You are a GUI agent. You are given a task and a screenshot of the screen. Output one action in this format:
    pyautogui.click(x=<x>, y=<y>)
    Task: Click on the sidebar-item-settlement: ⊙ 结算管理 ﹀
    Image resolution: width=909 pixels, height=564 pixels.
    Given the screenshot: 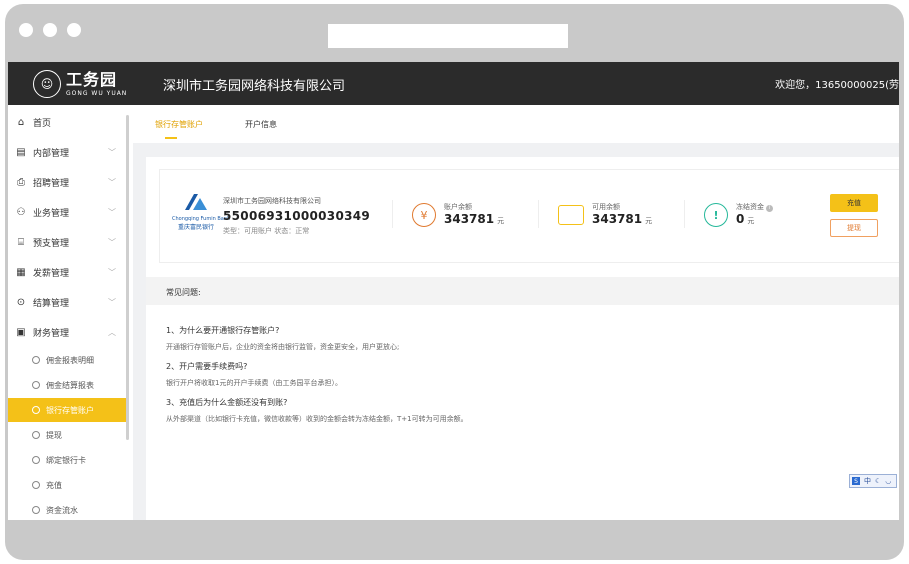 What is the action you would take?
    pyautogui.click(x=67, y=302)
    